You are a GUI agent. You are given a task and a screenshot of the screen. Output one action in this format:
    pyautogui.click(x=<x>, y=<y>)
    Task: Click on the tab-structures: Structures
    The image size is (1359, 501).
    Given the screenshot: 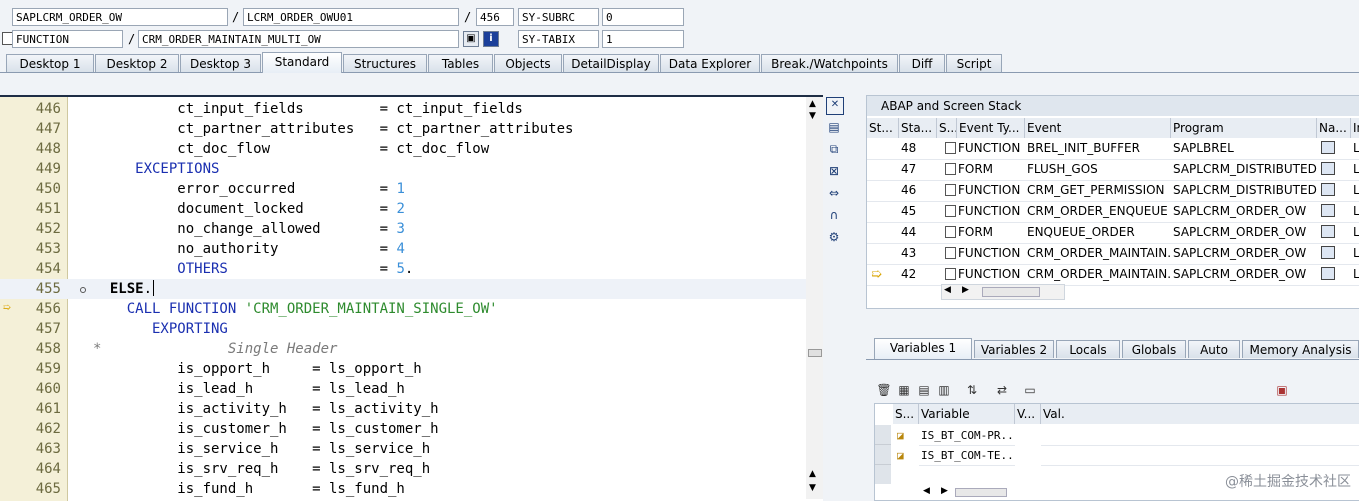 What is the action you would take?
    pyautogui.click(x=385, y=63)
    